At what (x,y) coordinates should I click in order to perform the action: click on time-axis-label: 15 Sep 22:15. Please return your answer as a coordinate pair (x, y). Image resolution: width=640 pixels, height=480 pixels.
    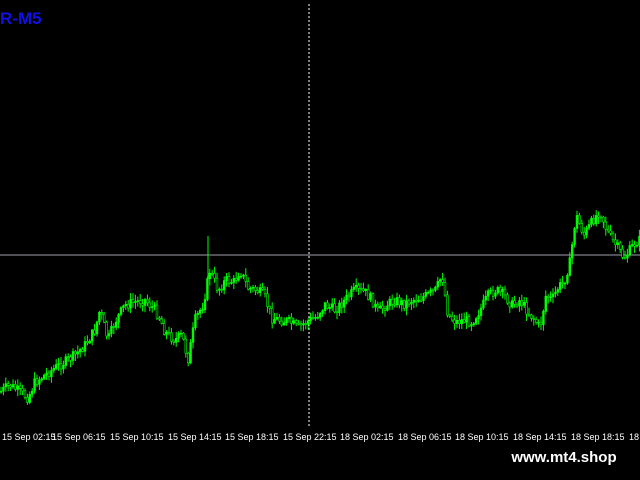
    Looking at the image, I should click on (310, 437).